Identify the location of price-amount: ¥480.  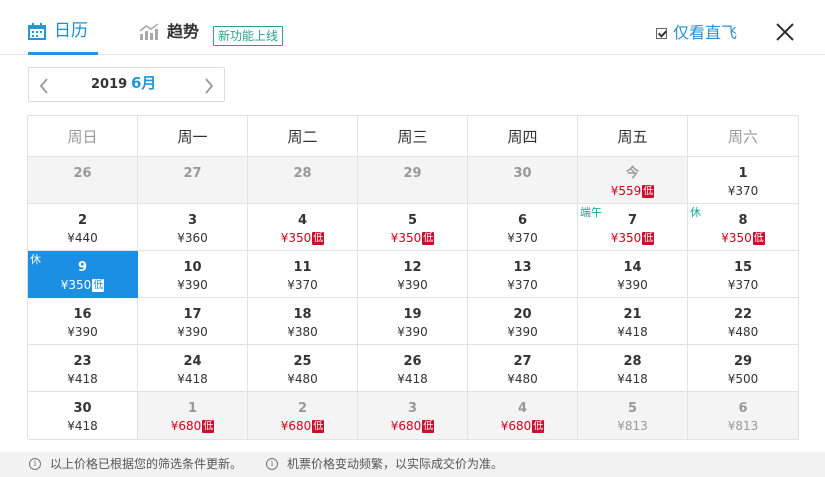
(522, 379).